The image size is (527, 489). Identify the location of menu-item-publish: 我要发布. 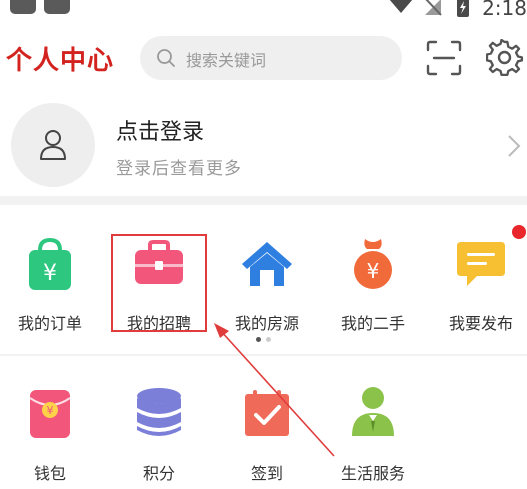
(479, 282).